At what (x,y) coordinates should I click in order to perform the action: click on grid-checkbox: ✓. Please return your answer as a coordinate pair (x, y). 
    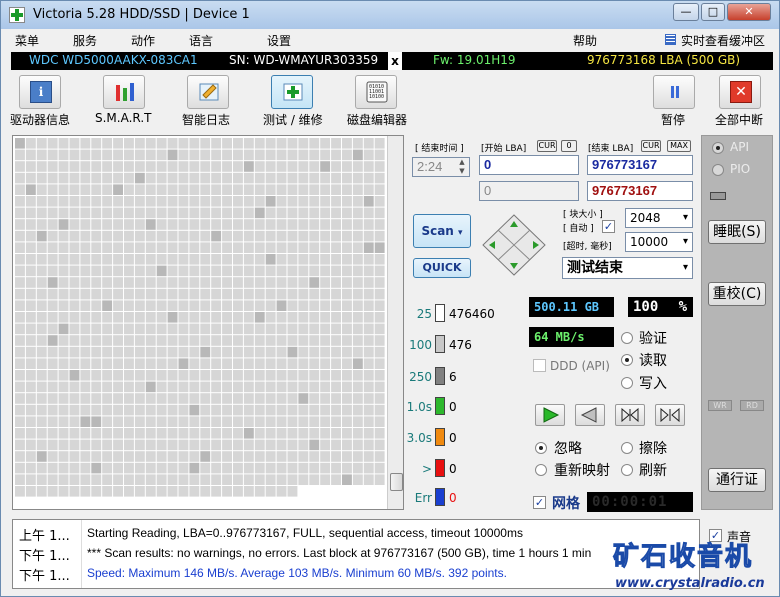
    Looking at the image, I should click on (539, 502).